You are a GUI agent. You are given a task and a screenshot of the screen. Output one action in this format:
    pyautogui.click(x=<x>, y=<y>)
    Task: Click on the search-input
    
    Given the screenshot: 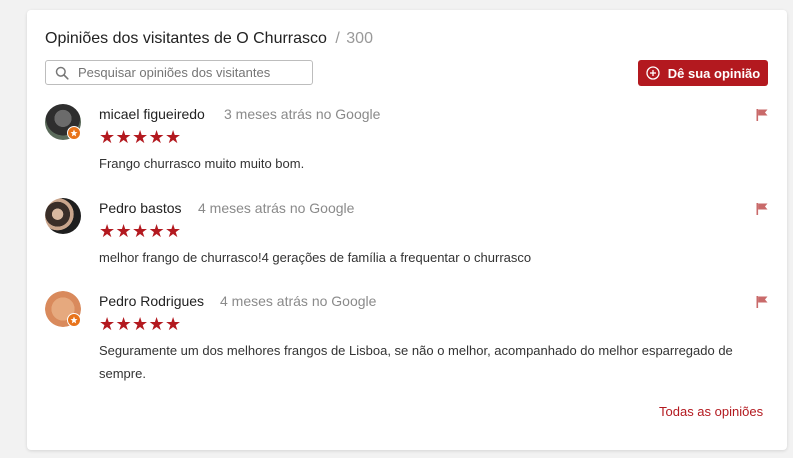 What is the action you would take?
    pyautogui.click(x=188, y=72)
    